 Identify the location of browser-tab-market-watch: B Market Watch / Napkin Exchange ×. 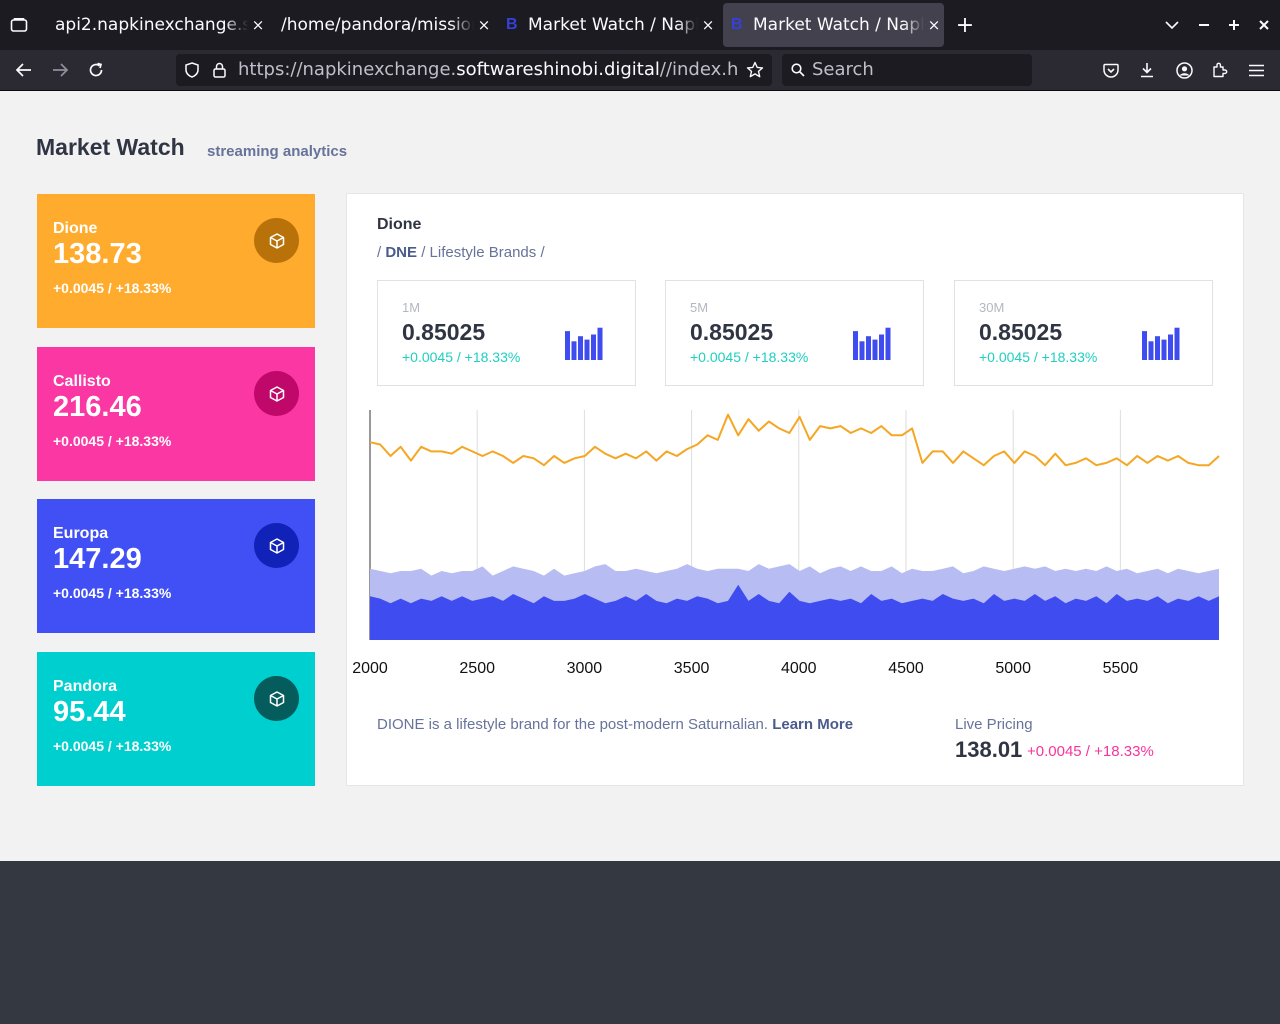
(608, 25).